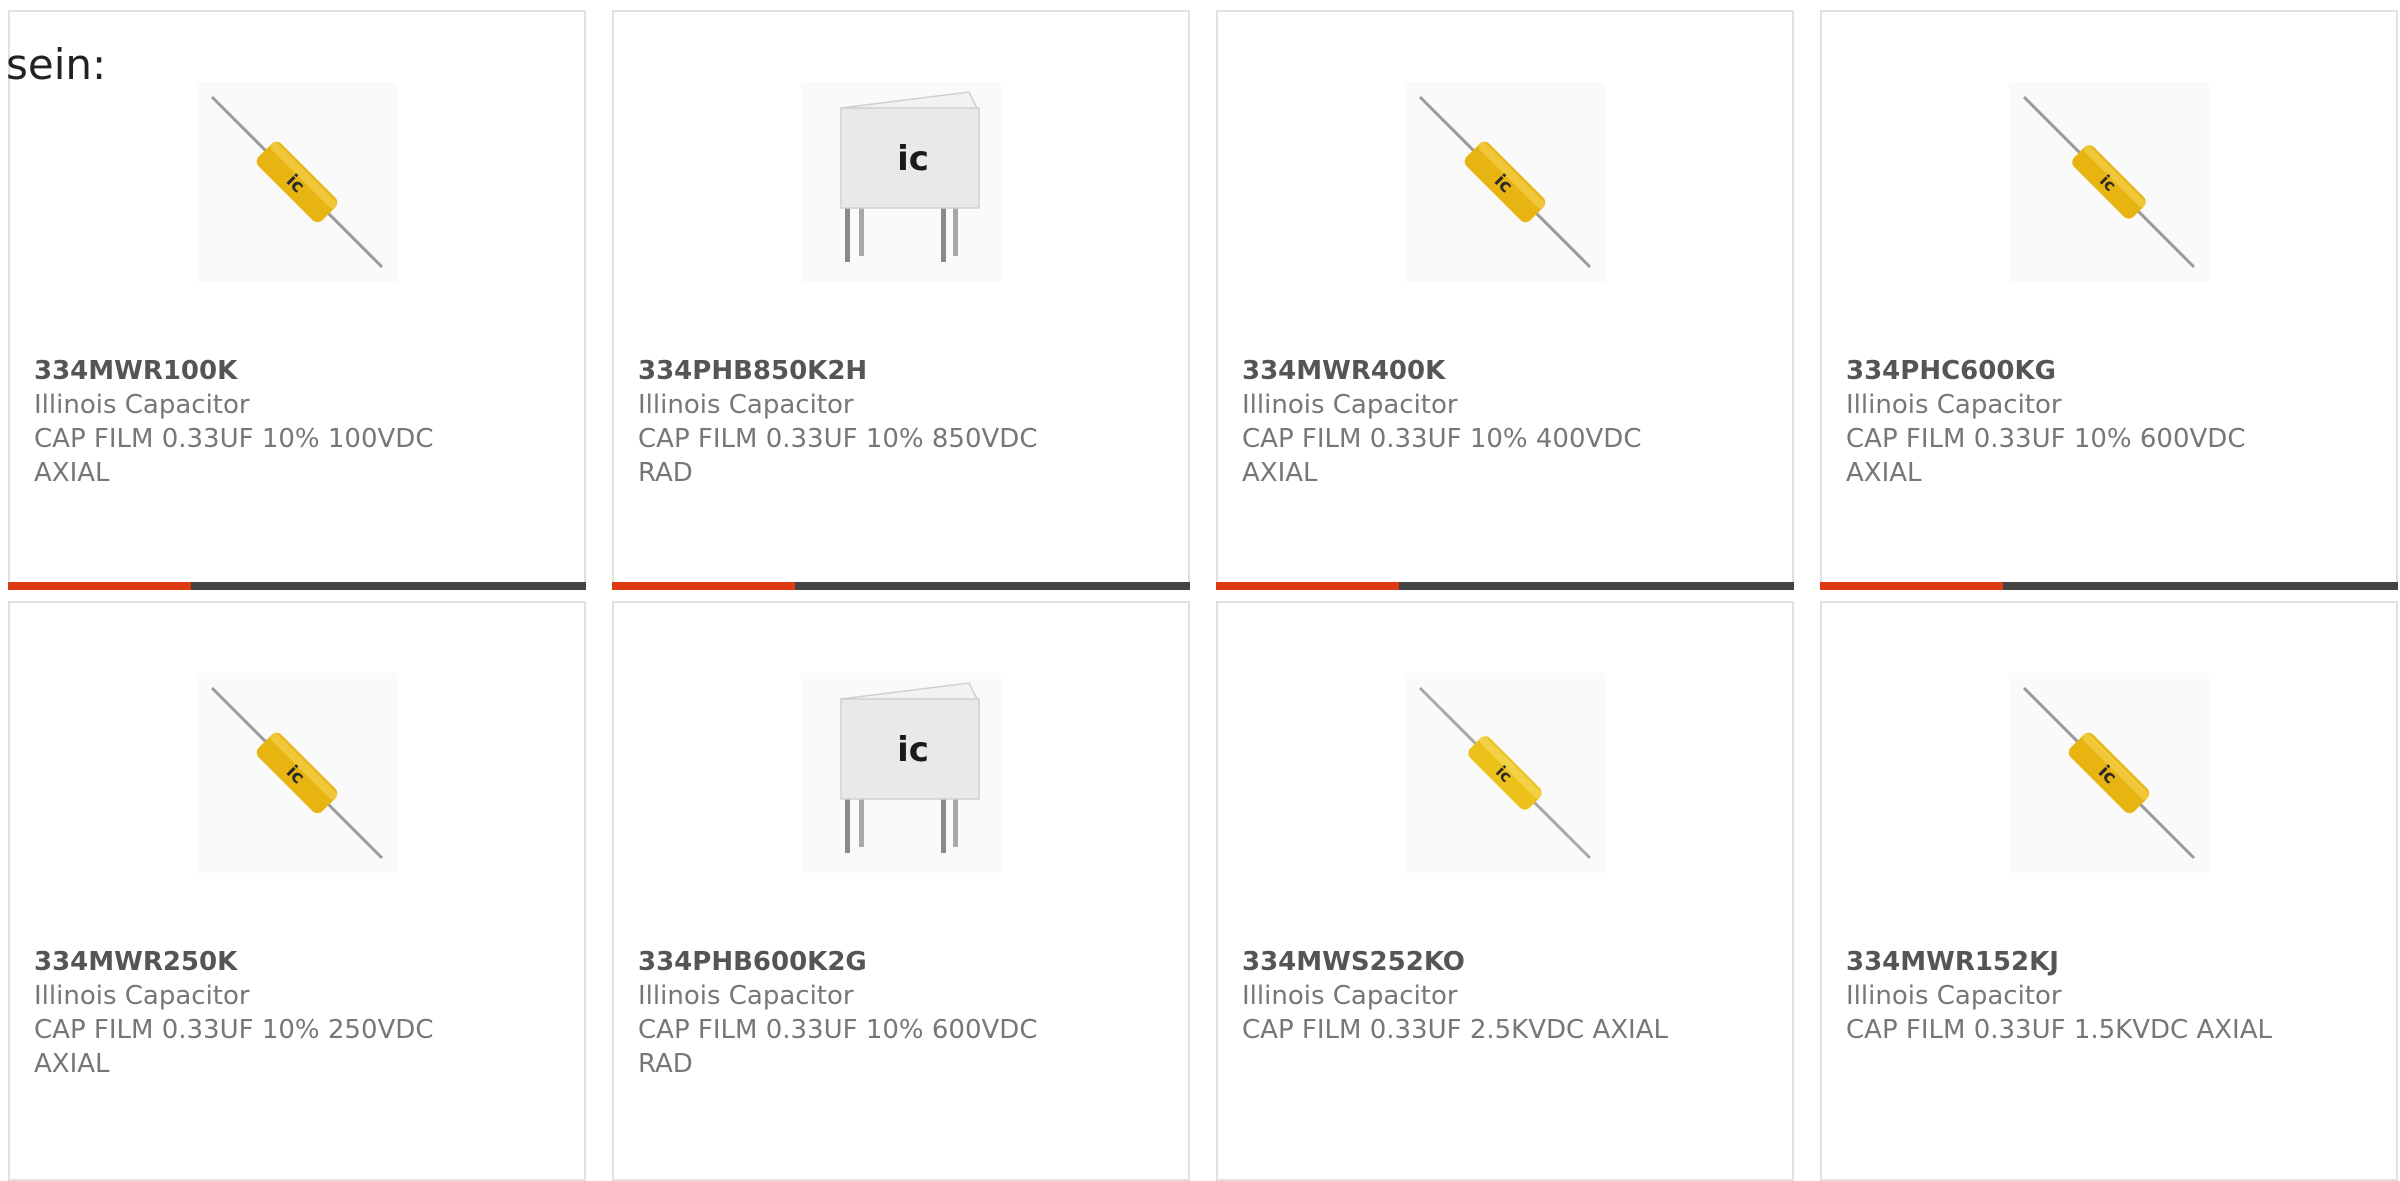 The width and height of the screenshot is (2400, 1181). I want to click on description: CAP FILM 0.33UF 1.5KVDC AXIAL, so click(2059, 1030).